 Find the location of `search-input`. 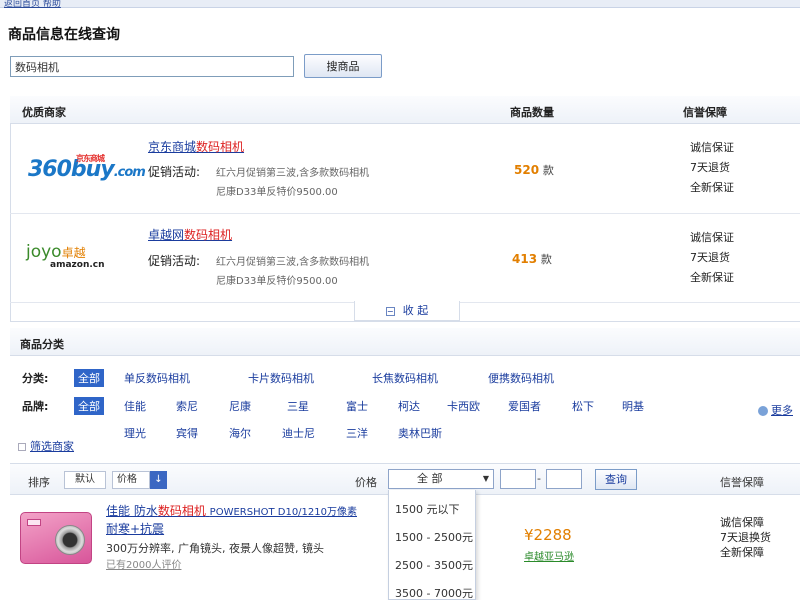

search-input is located at coordinates (152, 66).